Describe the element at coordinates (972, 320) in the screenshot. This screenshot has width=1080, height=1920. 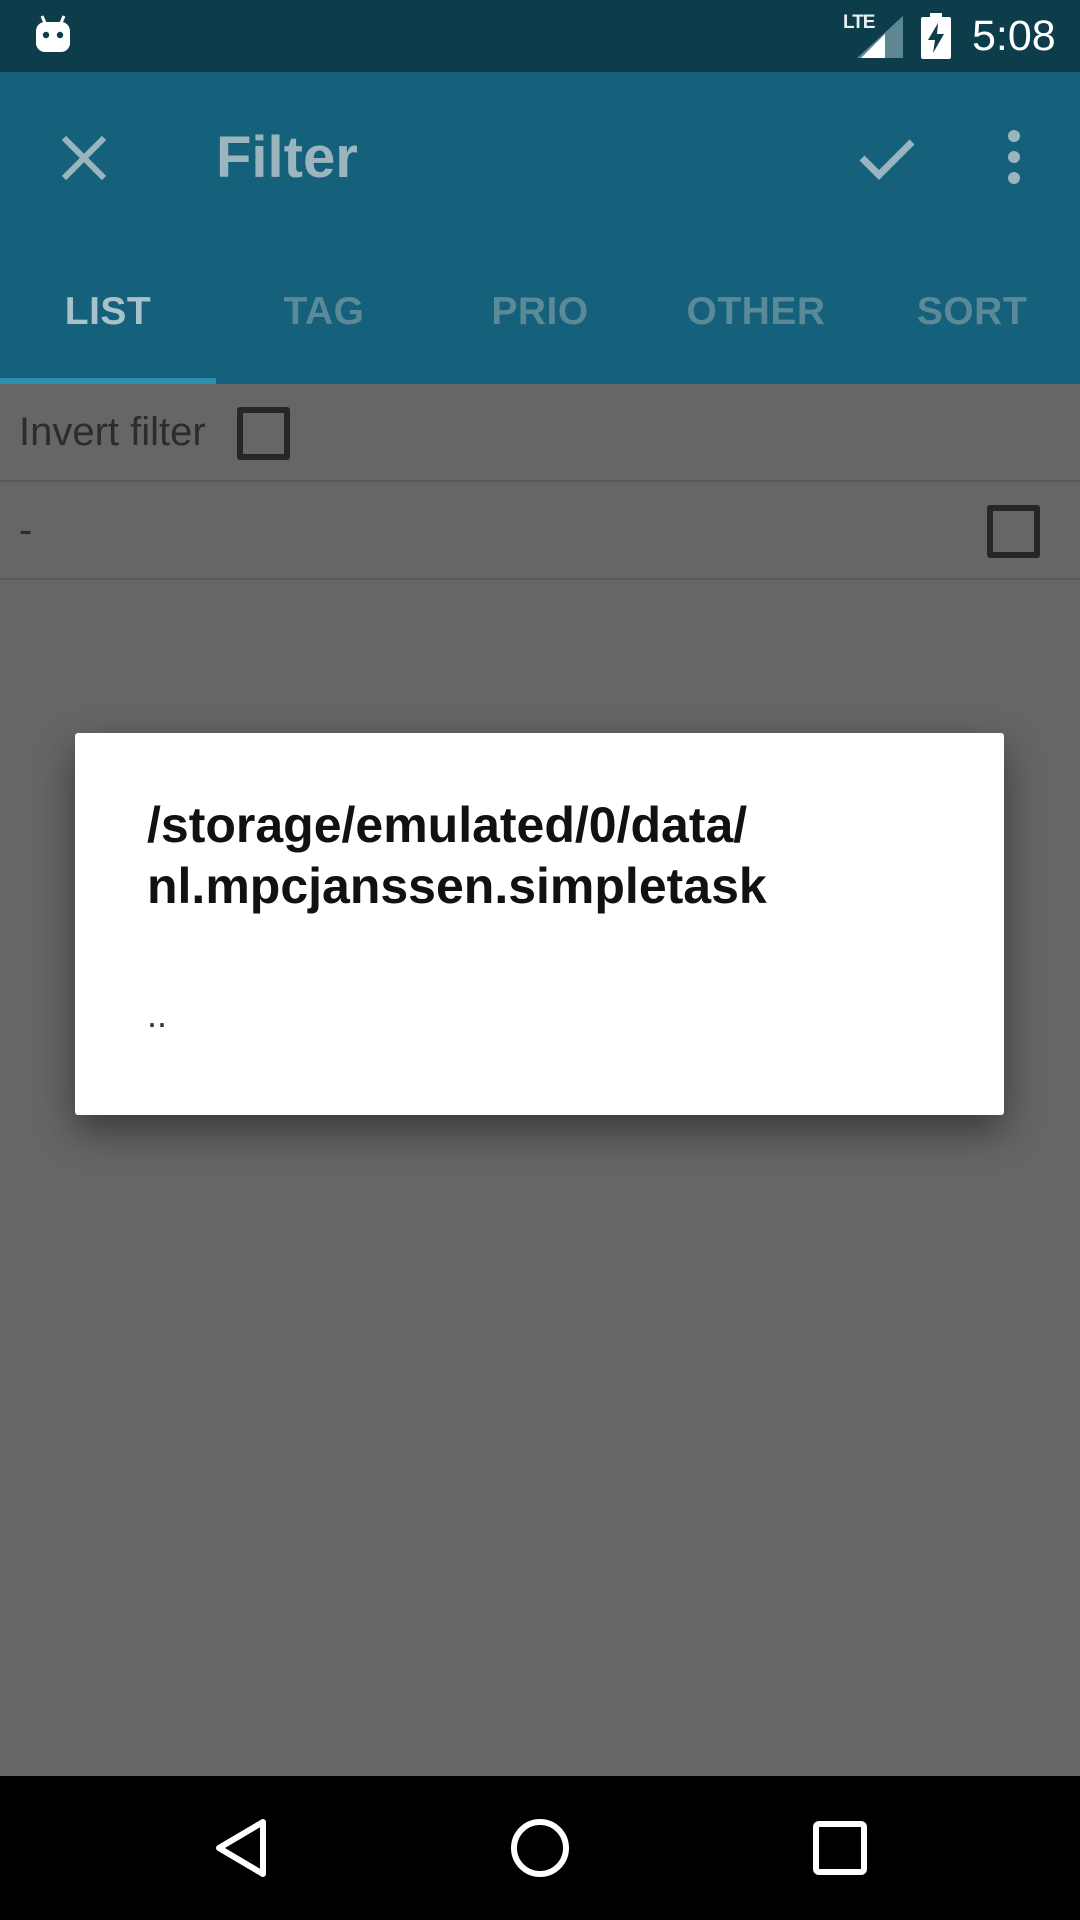
I see `tab-sort: SORT` at that location.